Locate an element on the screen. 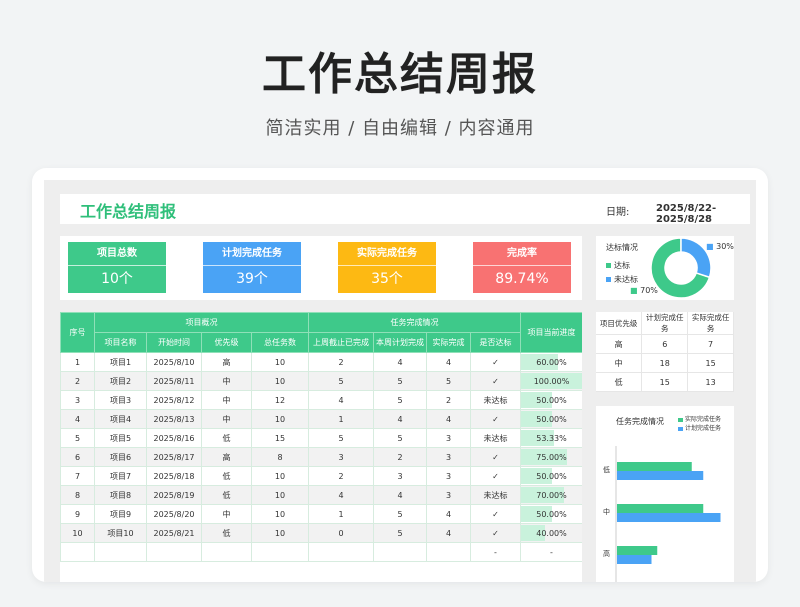 Image resolution: width=800 pixels, height=607 pixels. cell-seq: 6 is located at coordinates (77, 457).